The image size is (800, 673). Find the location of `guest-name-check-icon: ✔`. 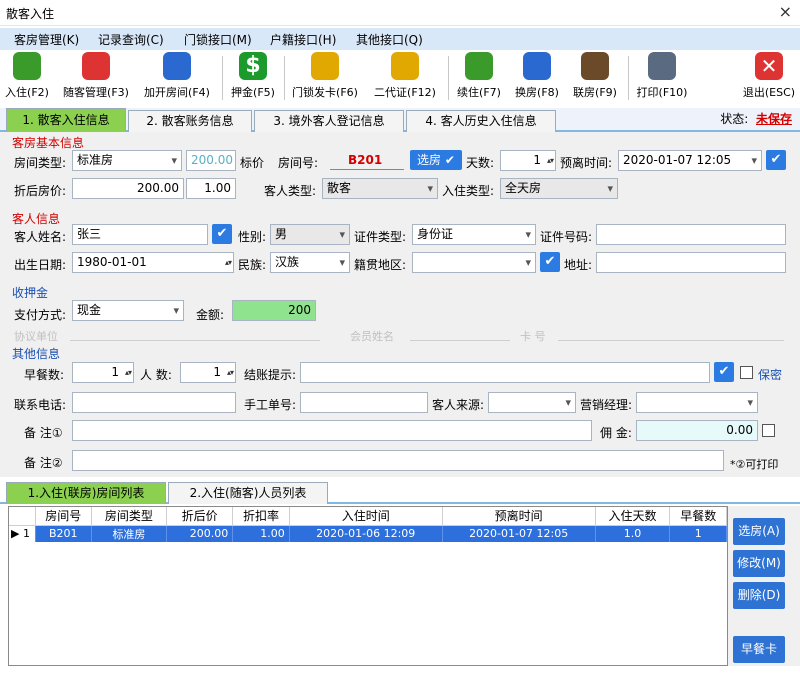

guest-name-check-icon: ✔ is located at coordinates (222, 234).